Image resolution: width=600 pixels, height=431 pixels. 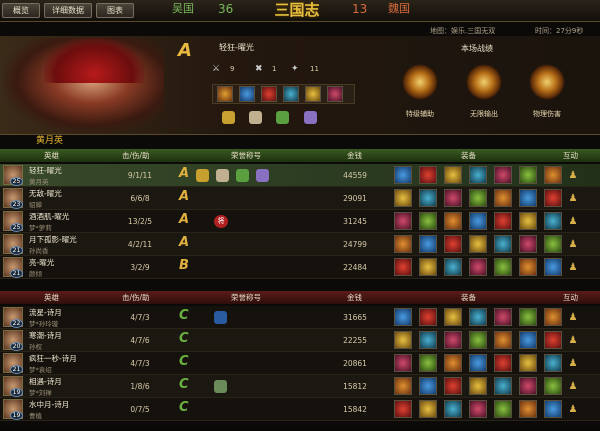 I want to click on table-row: 19 水中月-诗月 曹植 0/7/5 C 15842 ♟, so click(x=300, y=409).